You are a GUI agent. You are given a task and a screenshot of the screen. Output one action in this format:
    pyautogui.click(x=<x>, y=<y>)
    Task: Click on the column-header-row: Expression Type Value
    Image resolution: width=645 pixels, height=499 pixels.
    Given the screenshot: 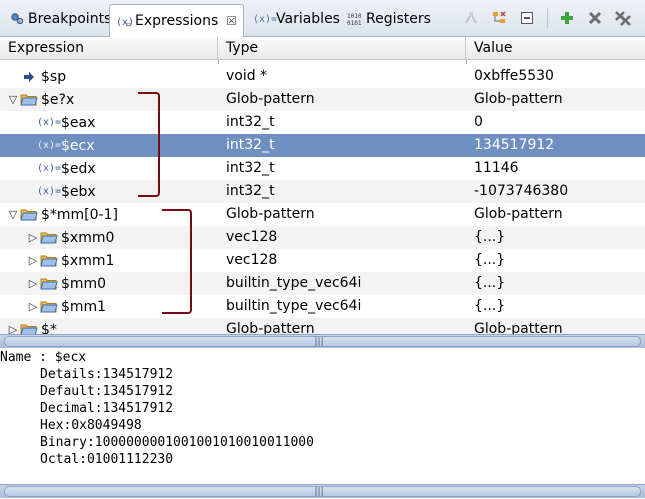 What is the action you would take?
    pyautogui.click(x=322, y=48)
    